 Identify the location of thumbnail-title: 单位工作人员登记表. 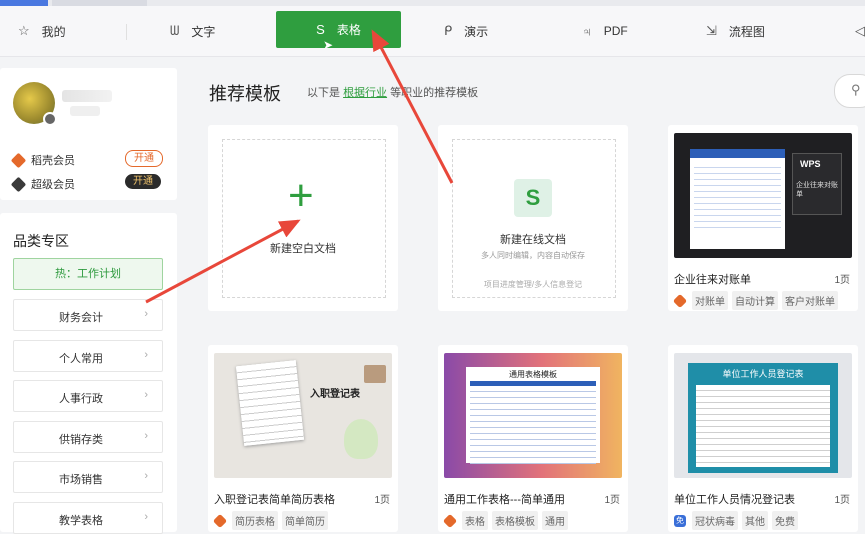
(763, 374).